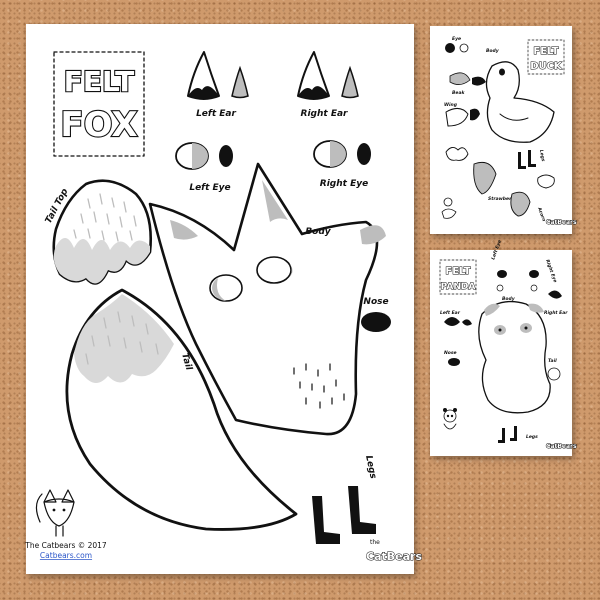 The width and height of the screenshot is (600, 600). Describe the element at coordinates (532, 437) in the screenshot. I see `panda-legs-label: Legs` at that location.